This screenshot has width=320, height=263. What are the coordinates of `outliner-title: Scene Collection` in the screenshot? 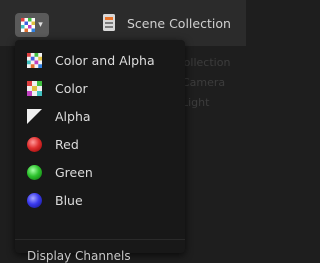 It's located at (179, 23).